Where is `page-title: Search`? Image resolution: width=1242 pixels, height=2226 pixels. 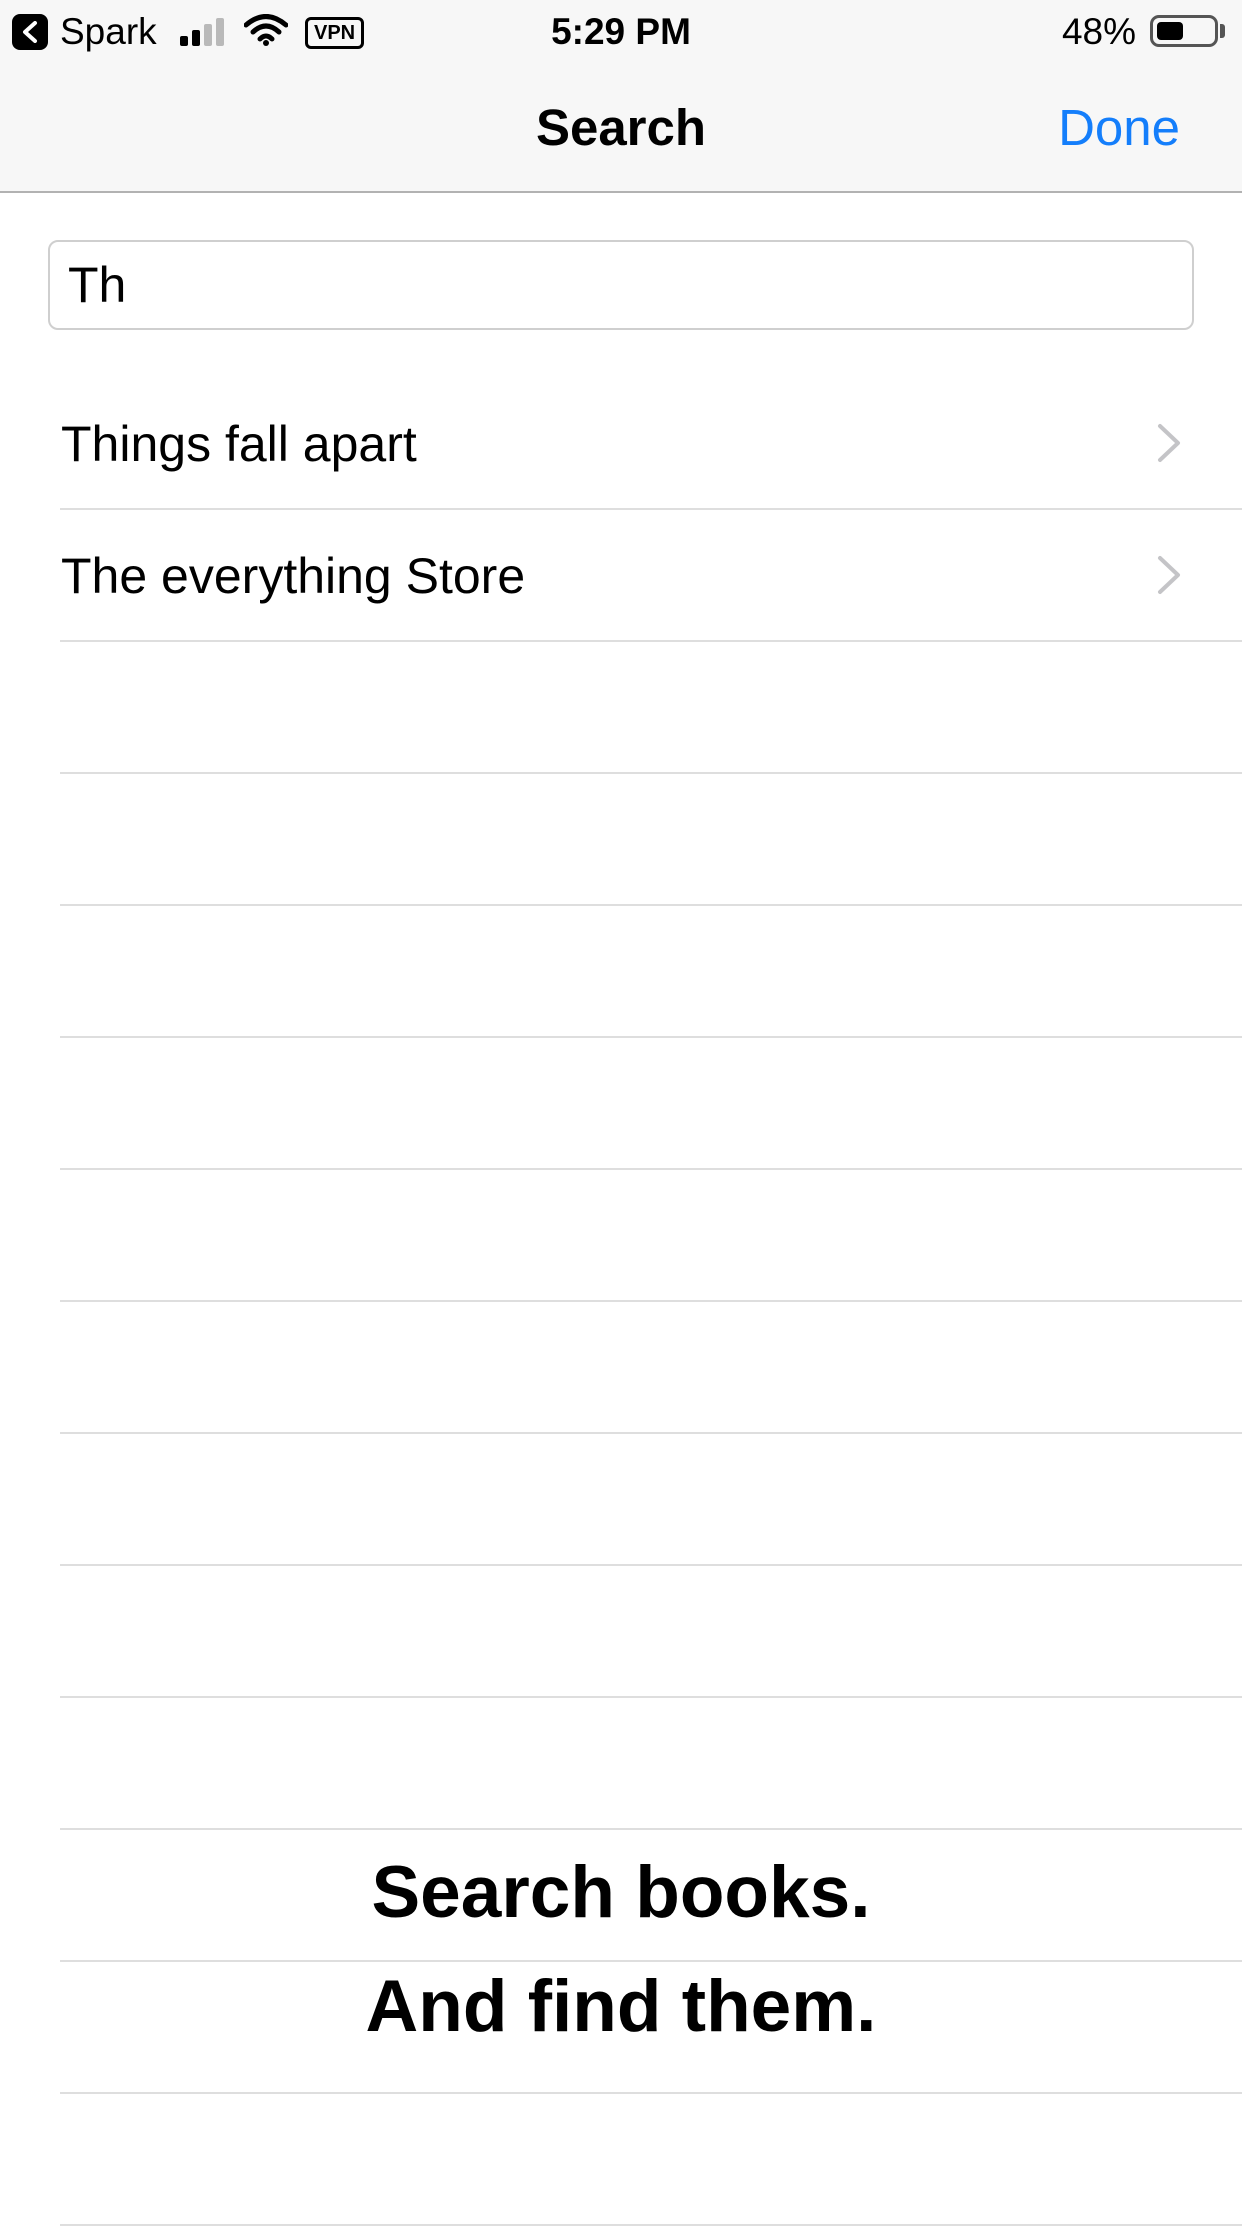
page-title: Search is located at coordinates (621, 127).